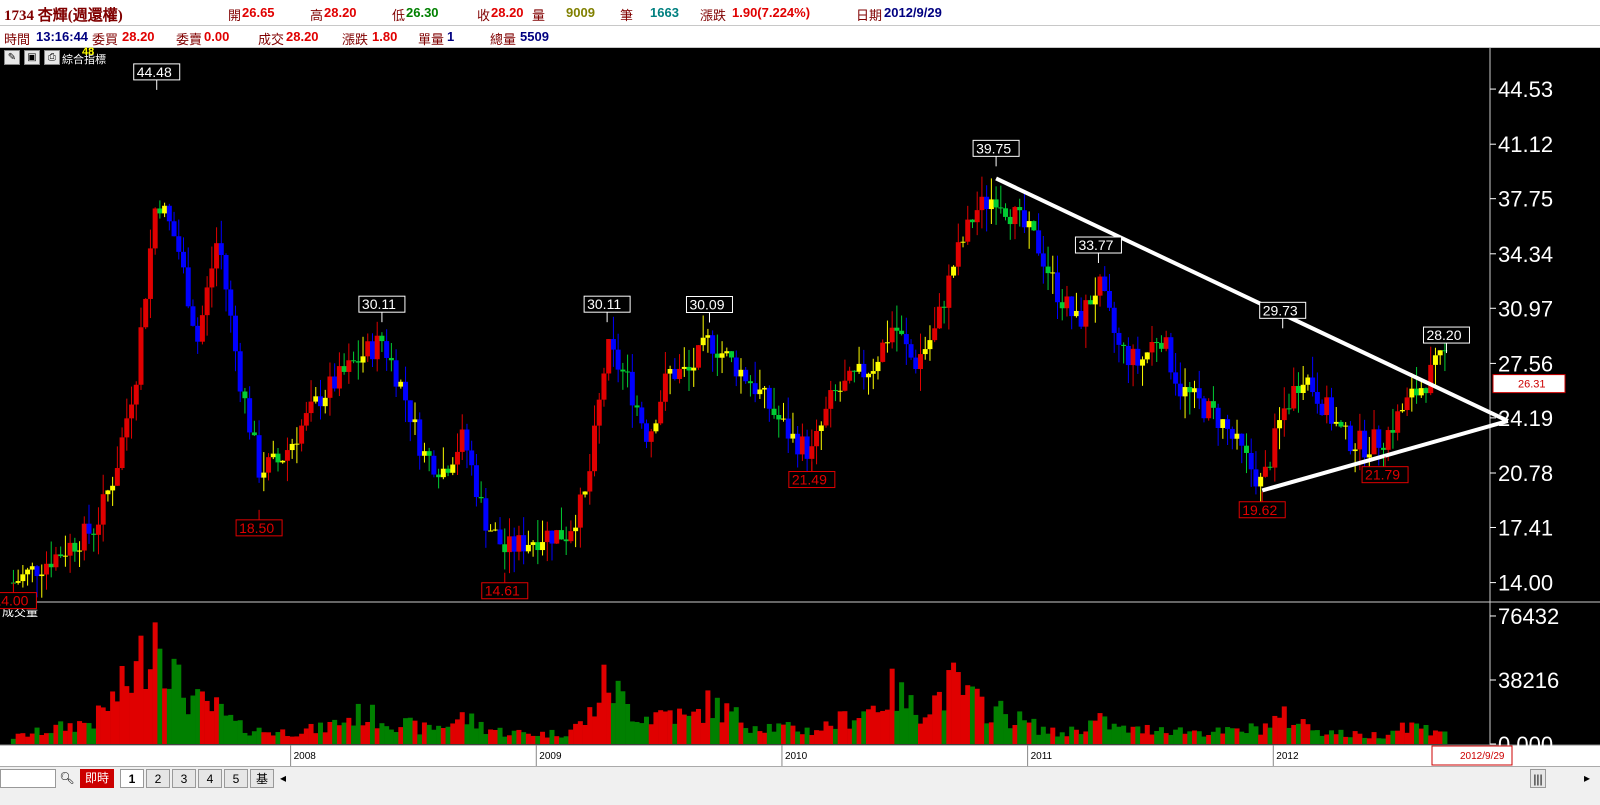 The height and width of the screenshot is (805, 1600). I want to click on tab-2: 2, so click(158, 778).